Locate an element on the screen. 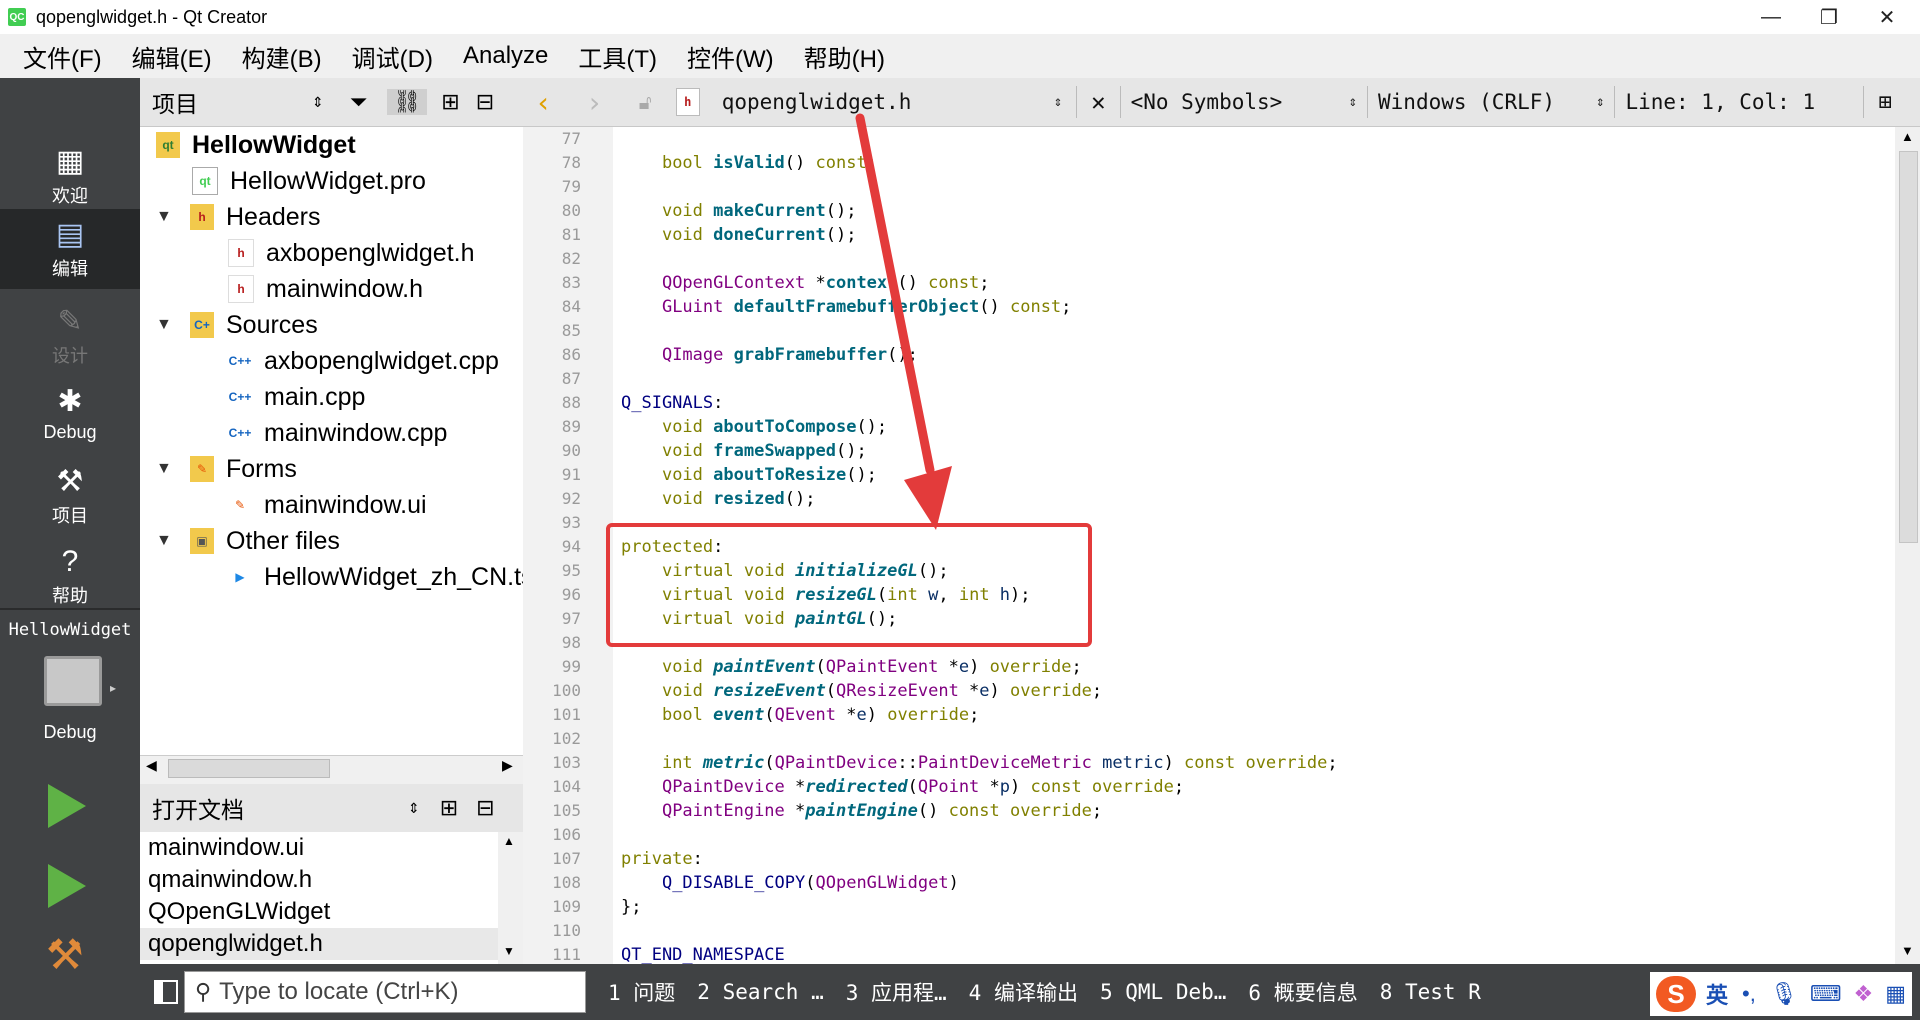 The height and width of the screenshot is (1020, 1920). tree-item-h2: h mainwindow.h is located at coordinates (325, 289).